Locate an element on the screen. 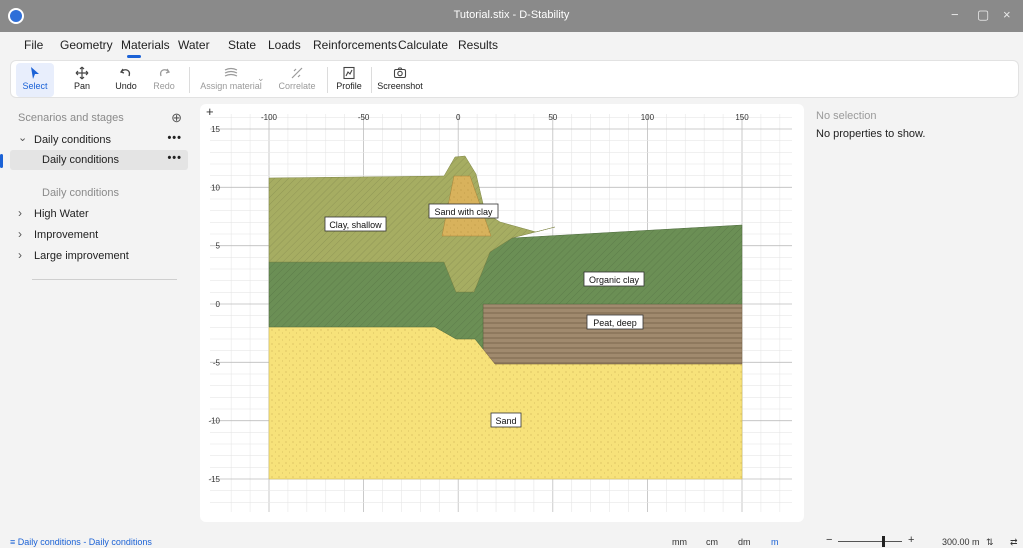  scenario-improvement: › Improvement is located at coordinates (99, 235).